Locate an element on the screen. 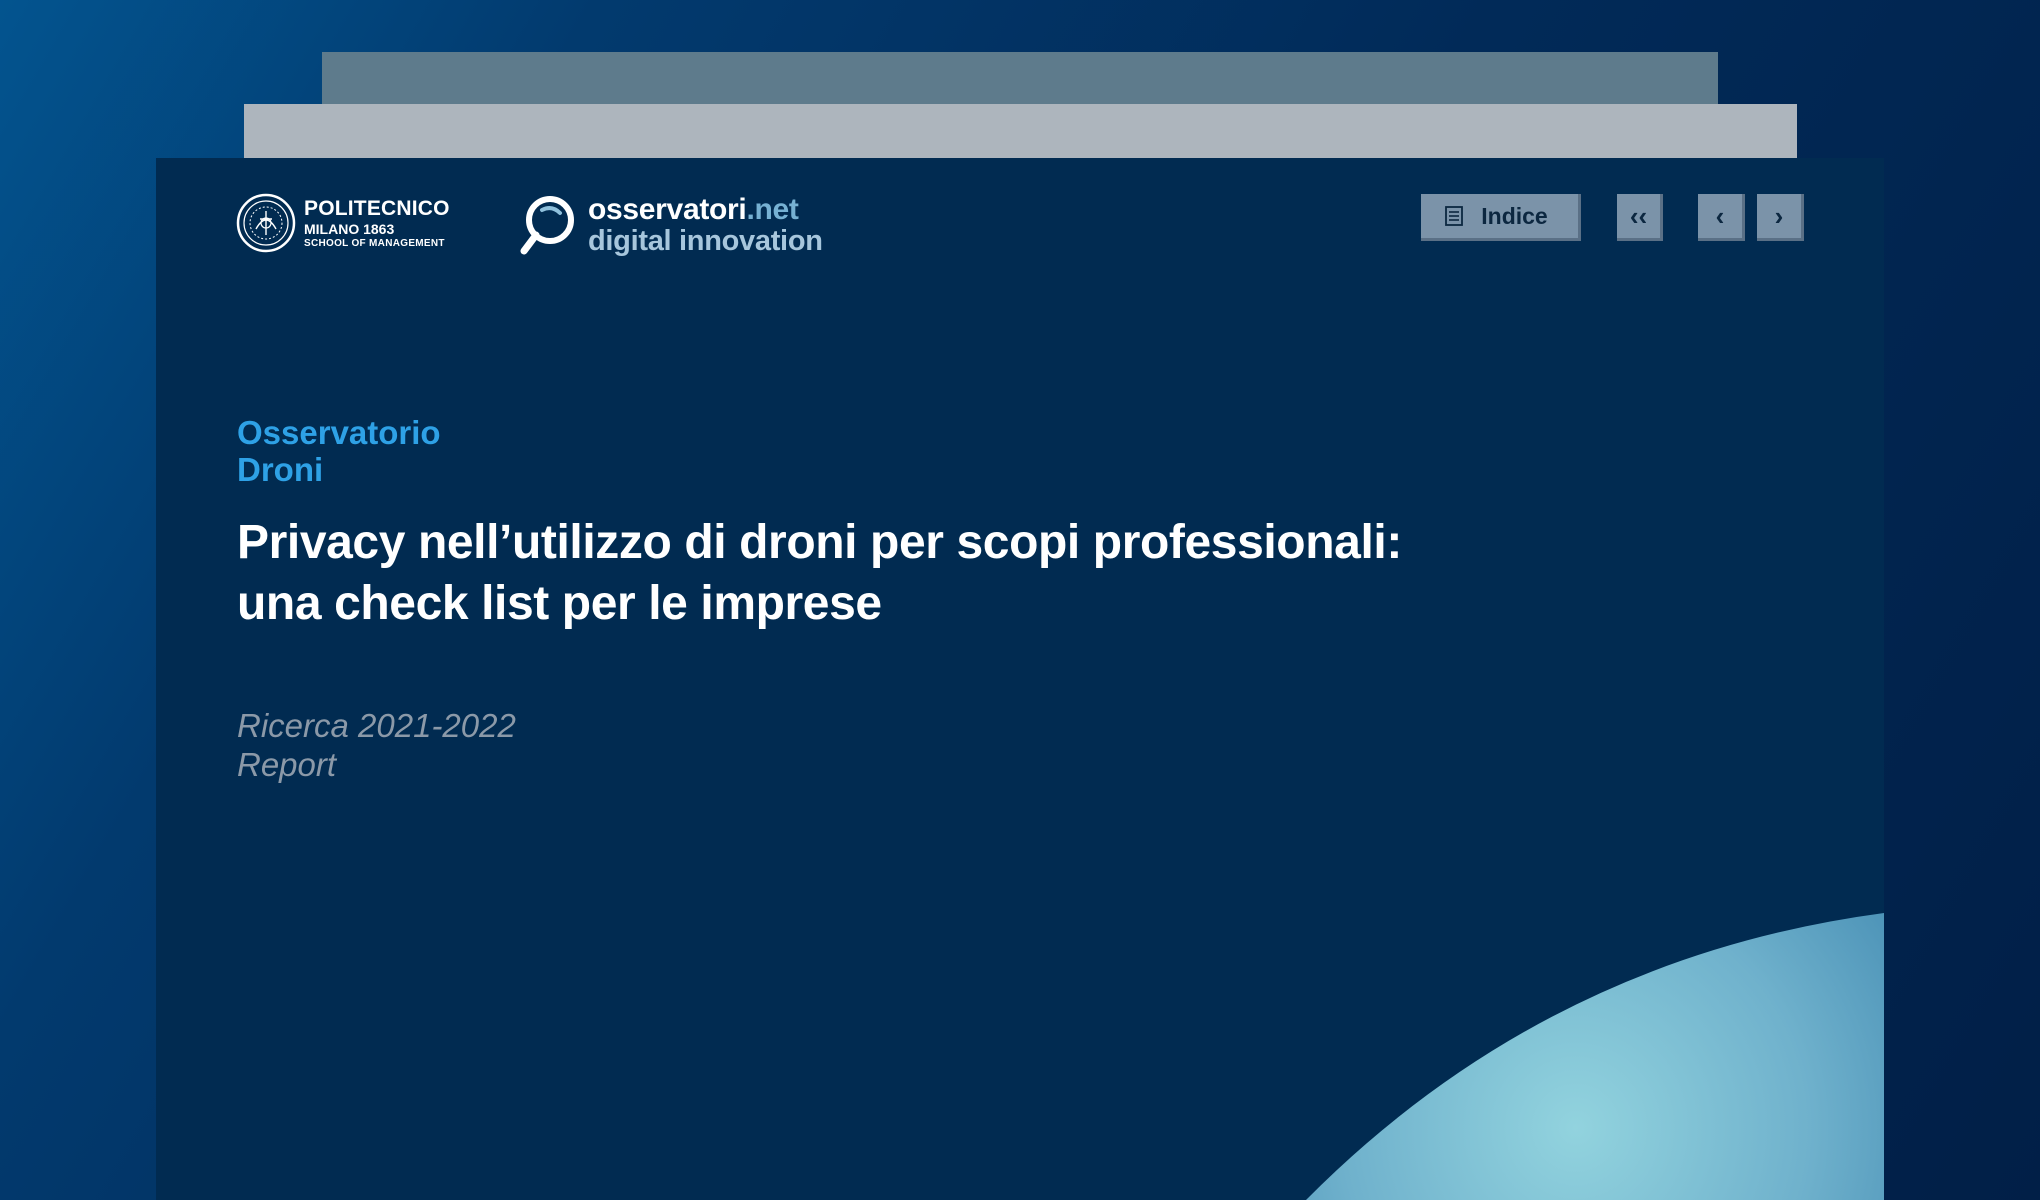  polimi-name: POLITECNICO is located at coordinates (377, 208).